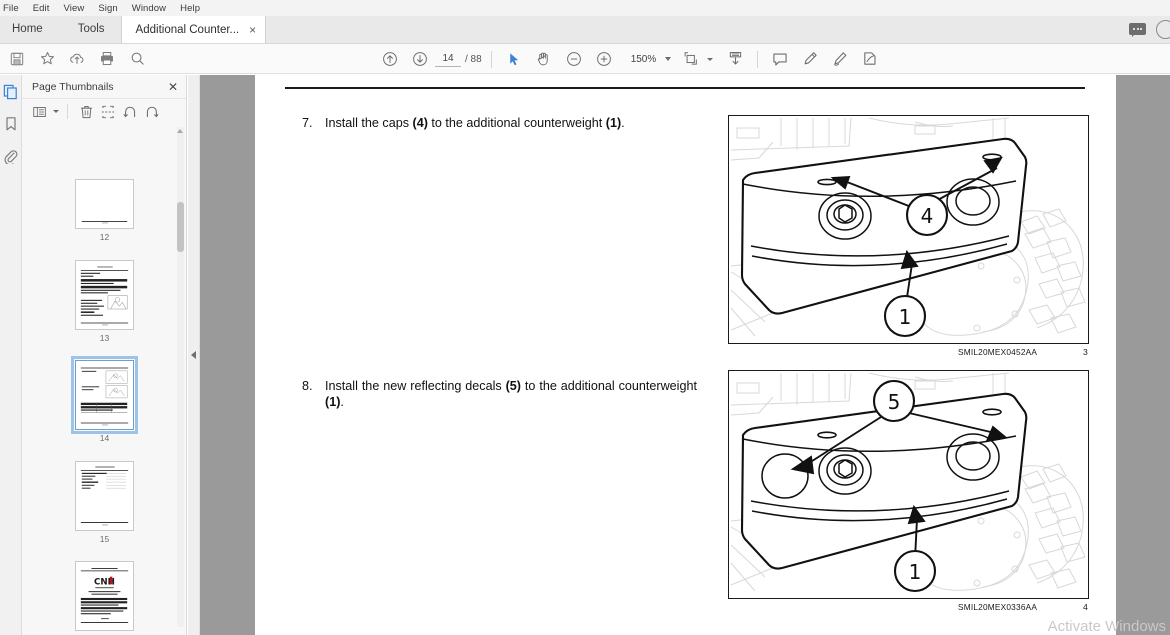 This screenshot has height=635, width=1170. I want to click on main-toolbar: 14 / 88 150%, so click(585, 59).